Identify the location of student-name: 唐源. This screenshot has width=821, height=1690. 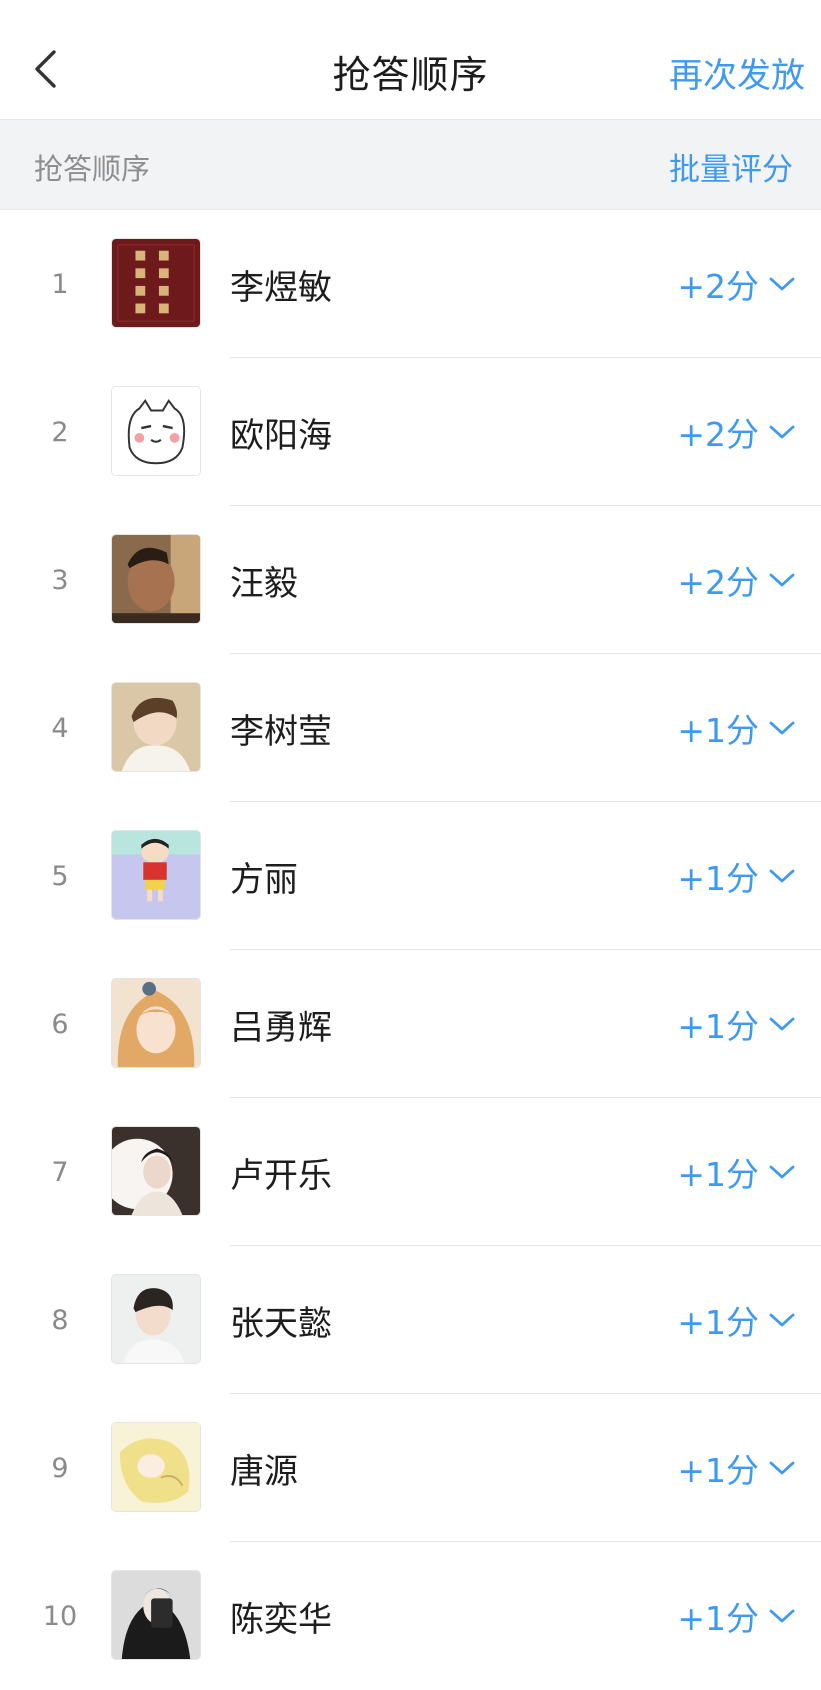
(264, 1471).